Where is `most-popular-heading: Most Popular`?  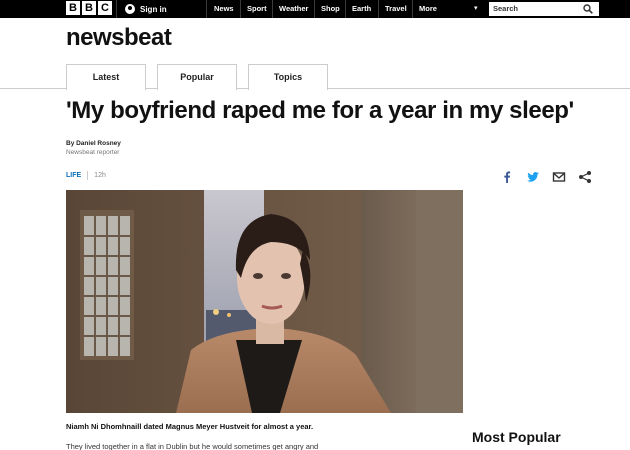 most-popular-heading: Most Popular is located at coordinates (516, 437).